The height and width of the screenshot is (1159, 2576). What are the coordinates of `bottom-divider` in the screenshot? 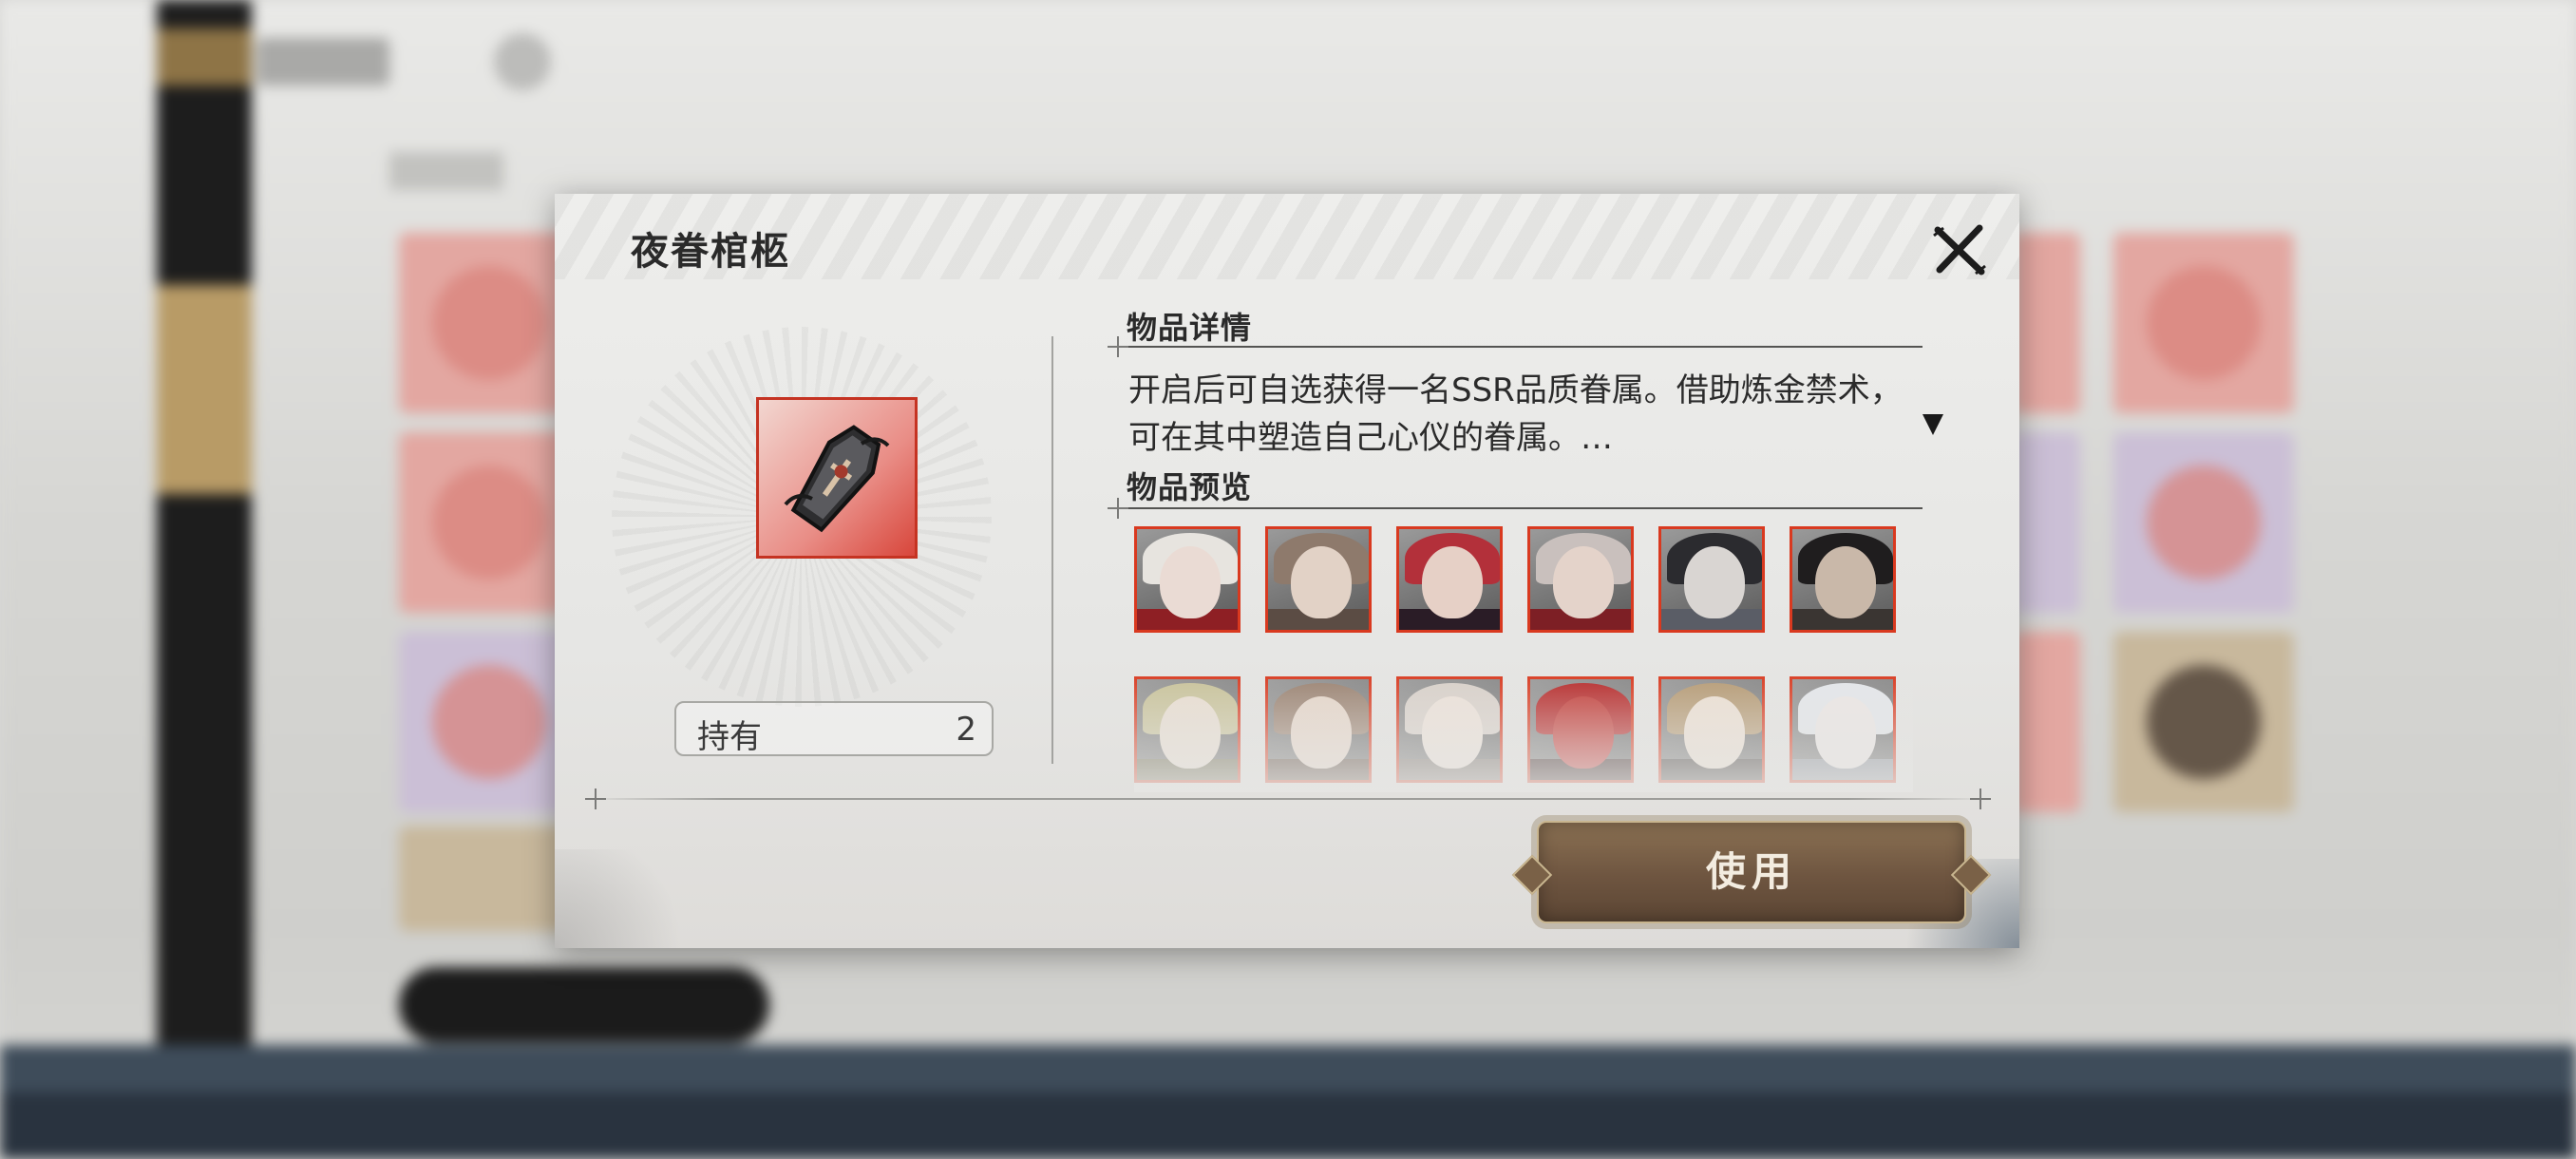 It's located at (1286, 799).